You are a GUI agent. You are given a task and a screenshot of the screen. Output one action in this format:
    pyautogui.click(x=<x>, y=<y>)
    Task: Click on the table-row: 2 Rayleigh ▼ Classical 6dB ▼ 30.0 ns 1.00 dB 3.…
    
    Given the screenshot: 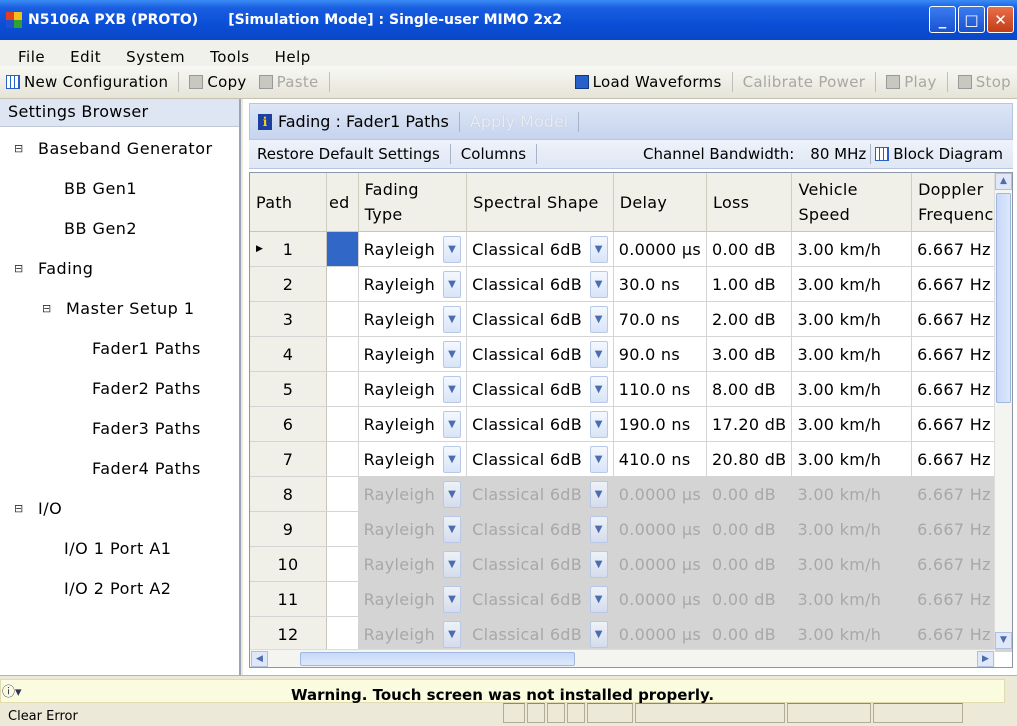 What is the action you would take?
    pyautogui.click(x=631, y=284)
    